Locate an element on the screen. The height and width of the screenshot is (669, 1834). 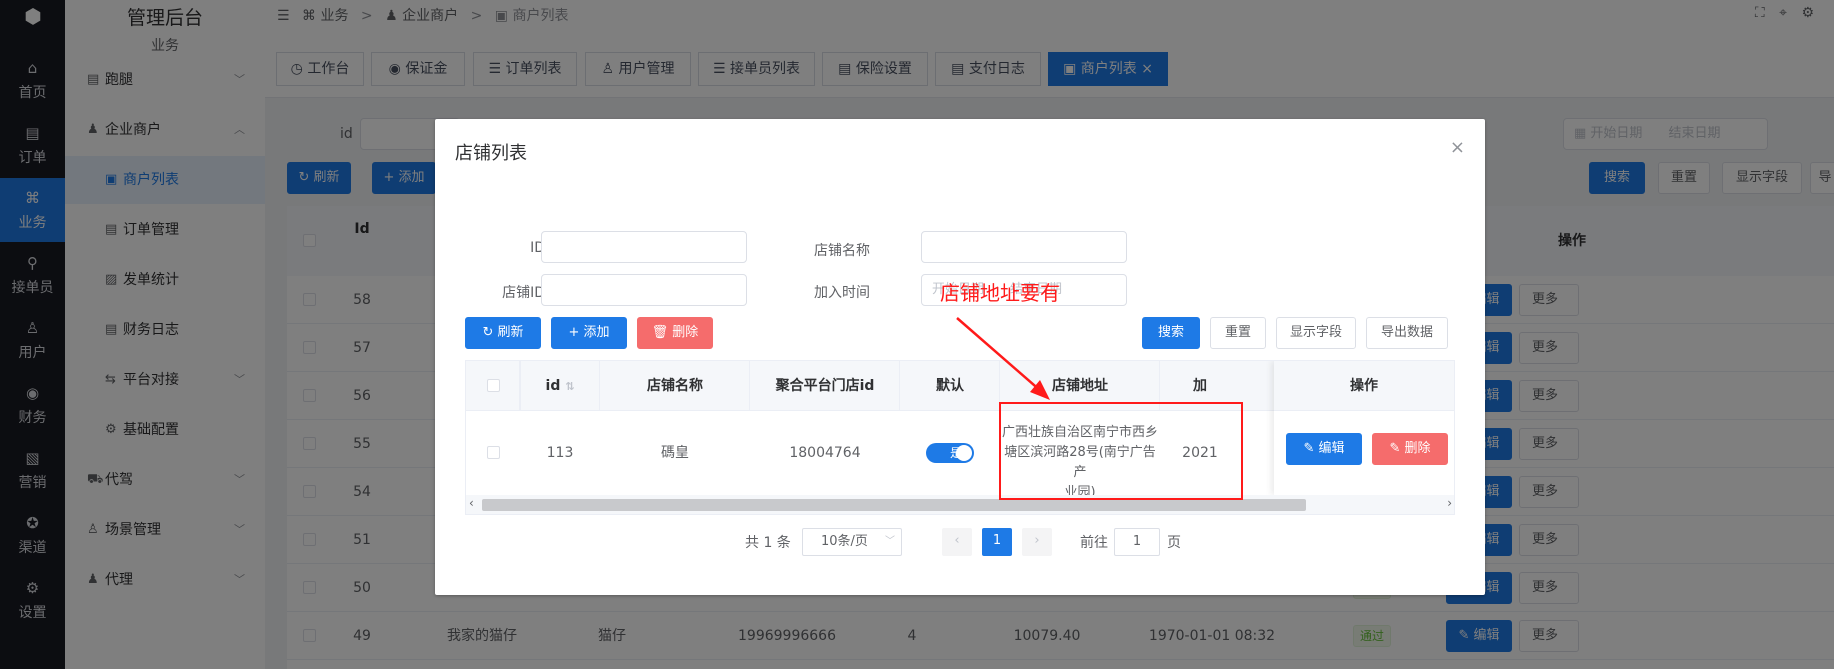
col-shop-name-header: 店铺名称 is located at coordinates (675, 386).